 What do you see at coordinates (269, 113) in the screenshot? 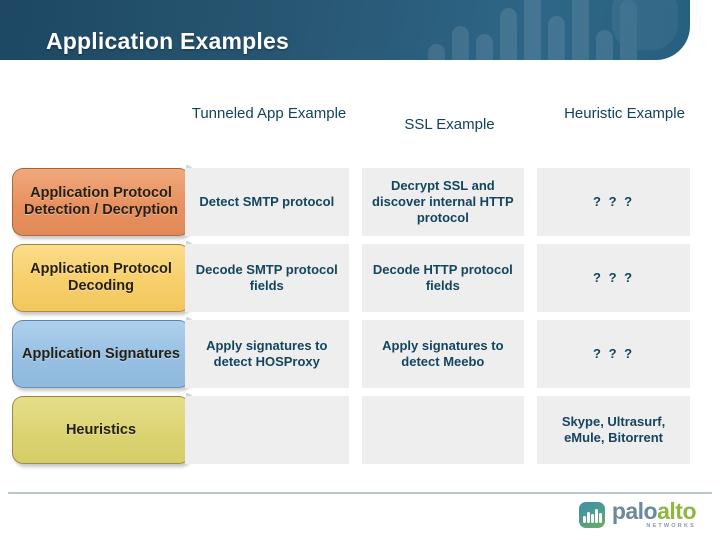
I see `column-header-label: Tunneled App Example` at bounding box center [269, 113].